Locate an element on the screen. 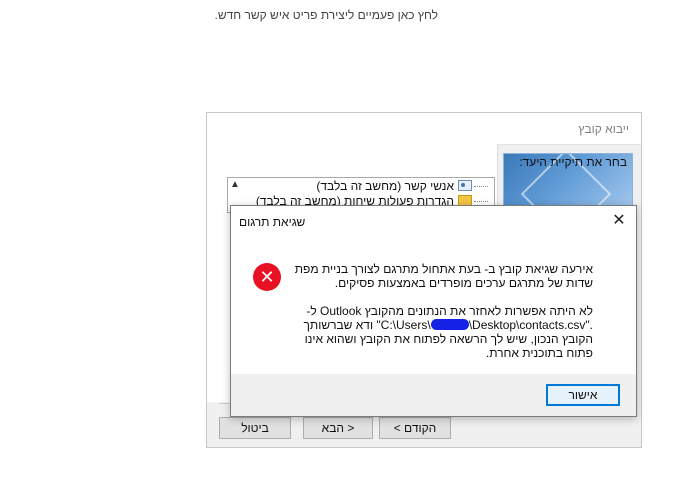  dialog-title: שגיאת תרגום is located at coordinates (272, 222).